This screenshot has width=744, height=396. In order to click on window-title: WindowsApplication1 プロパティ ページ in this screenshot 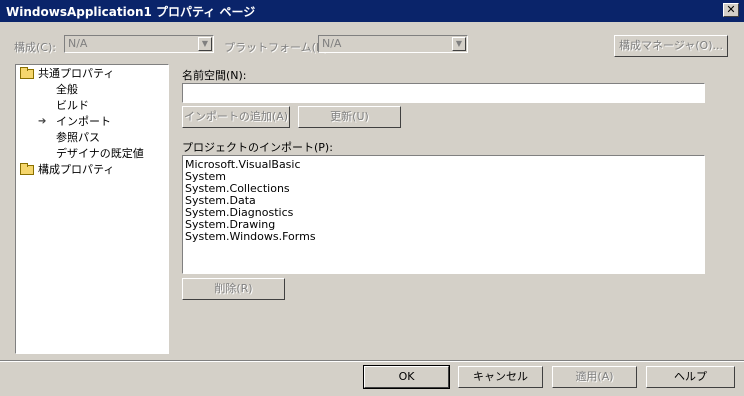, I will do `click(131, 12)`.